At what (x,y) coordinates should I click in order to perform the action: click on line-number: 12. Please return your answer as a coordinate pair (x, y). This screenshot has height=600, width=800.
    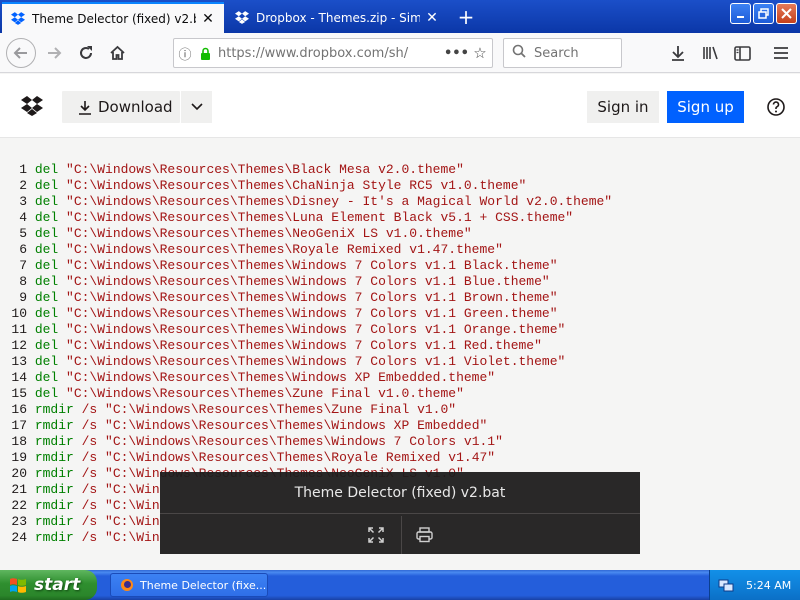
    Looking at the image, I should click on (19, 345).